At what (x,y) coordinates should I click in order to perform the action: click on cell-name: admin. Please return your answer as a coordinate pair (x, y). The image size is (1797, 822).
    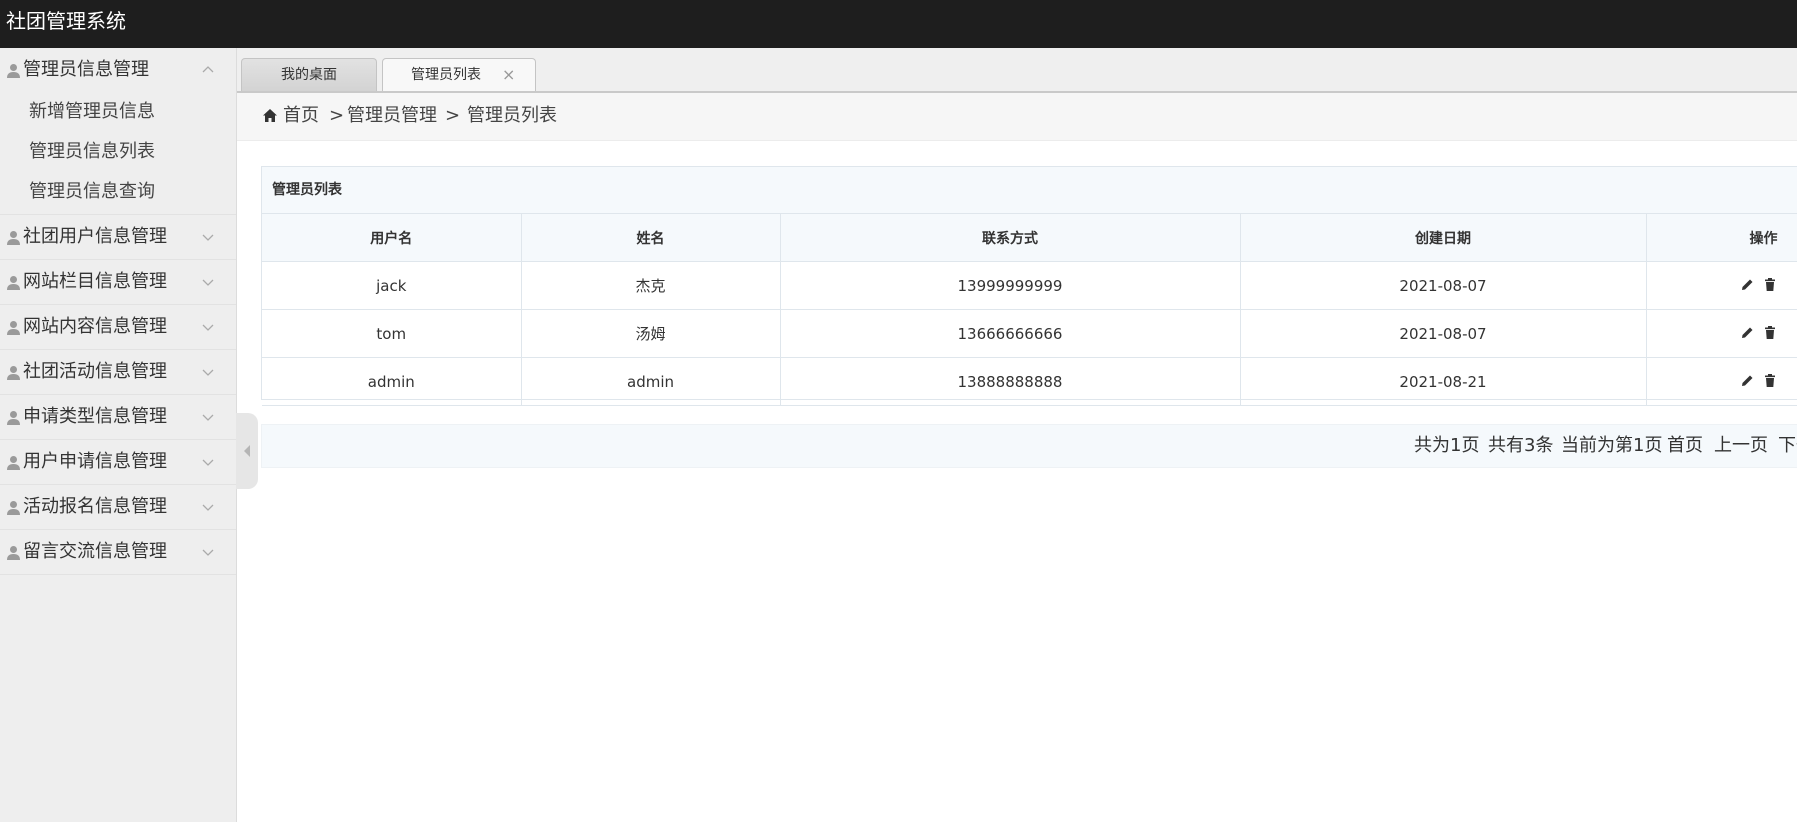
    Looking at the image, I should click on (651, 381).